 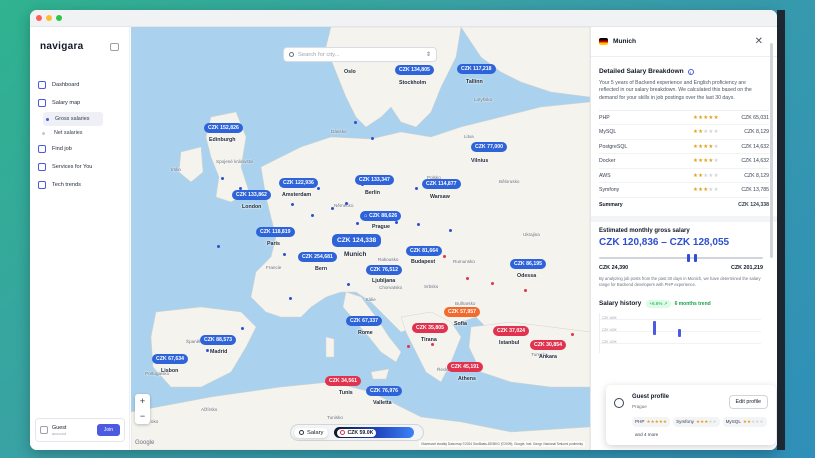 What do you see at coordinates (607, 161) in the screenshot?
I see `skill-name: Docker` at bounding box center [607, 161].